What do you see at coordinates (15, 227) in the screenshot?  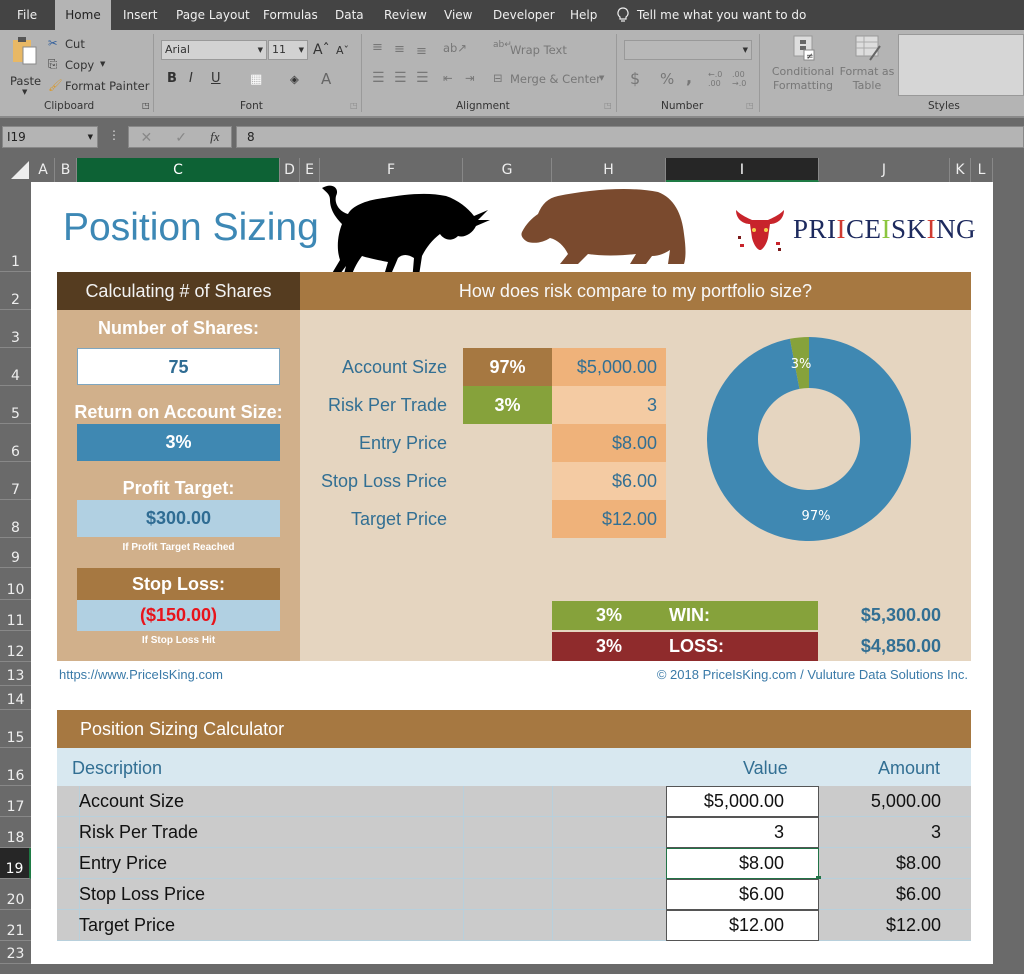 I see `row-header-1: 1` at bounding box center [15, 227].